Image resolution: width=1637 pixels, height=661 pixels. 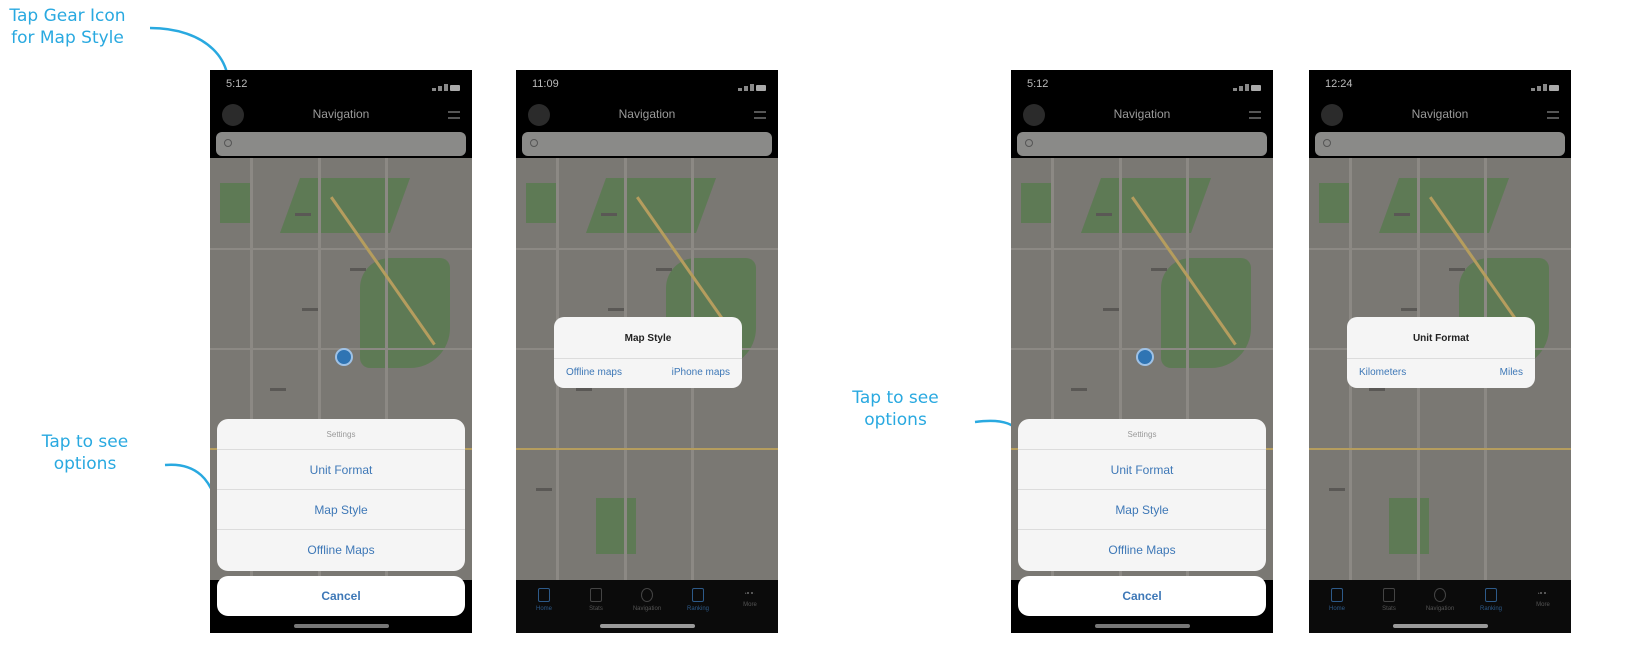 I want to click on annotation-tap-options-right: Tap to see options, so click(x=895, y=409).